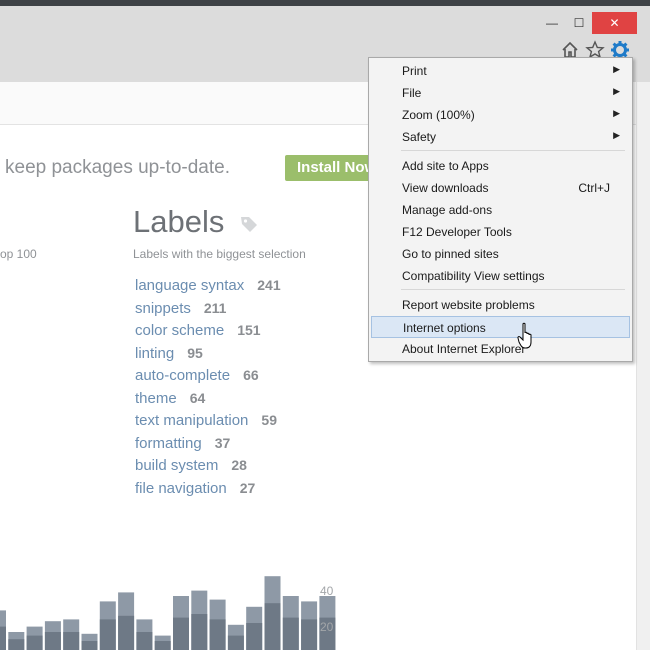 This screenshot has width=650, height=650. Describe the element at coordinates (579, 23) in the screenshot. I see `maximize-button: ☐` at that location.